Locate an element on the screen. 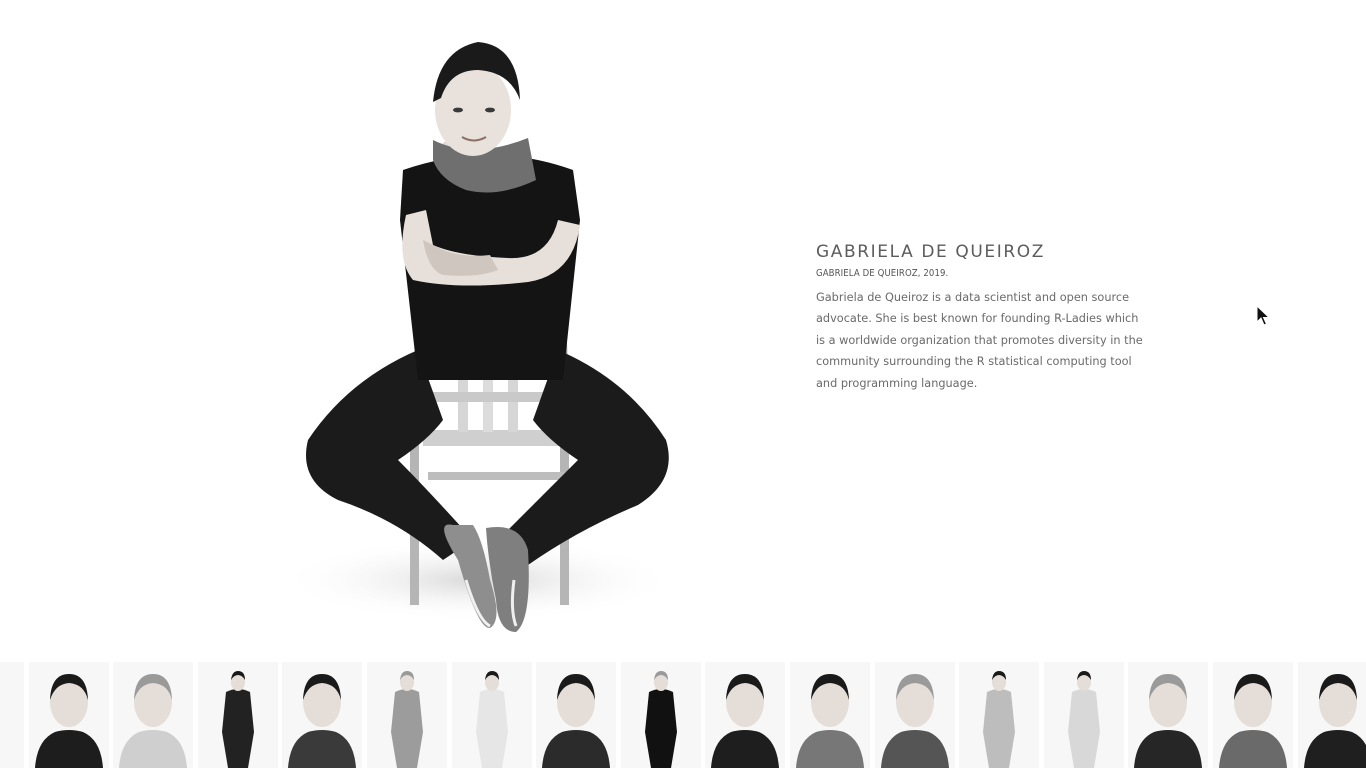 The height and width of the screenshot is (768, 1366). artwork-title: GABRIELA DE QUEIROZ is located at coordinates (930, 252).